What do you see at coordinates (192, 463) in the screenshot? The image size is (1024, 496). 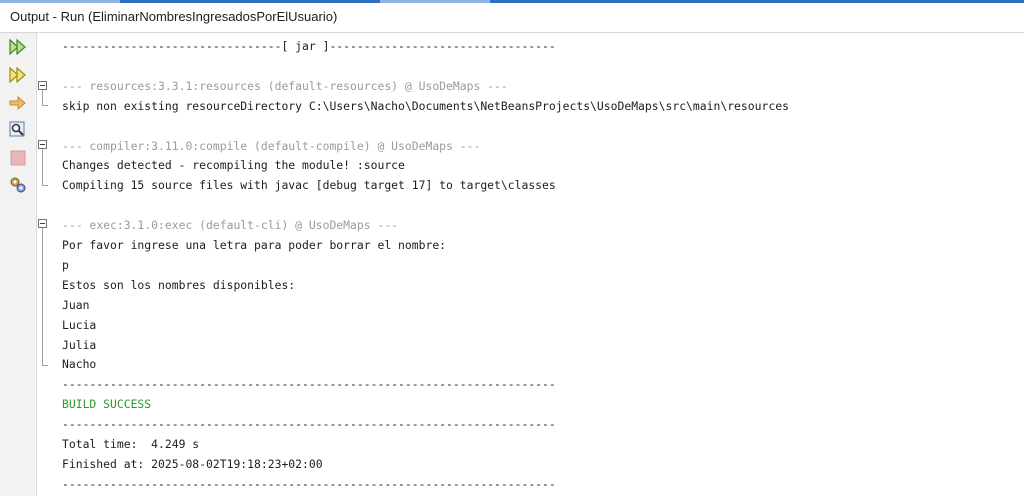 I see `console-line: Finished at: 2025-08-02T19:18:23+02:00` at bounding box center [192, 463].